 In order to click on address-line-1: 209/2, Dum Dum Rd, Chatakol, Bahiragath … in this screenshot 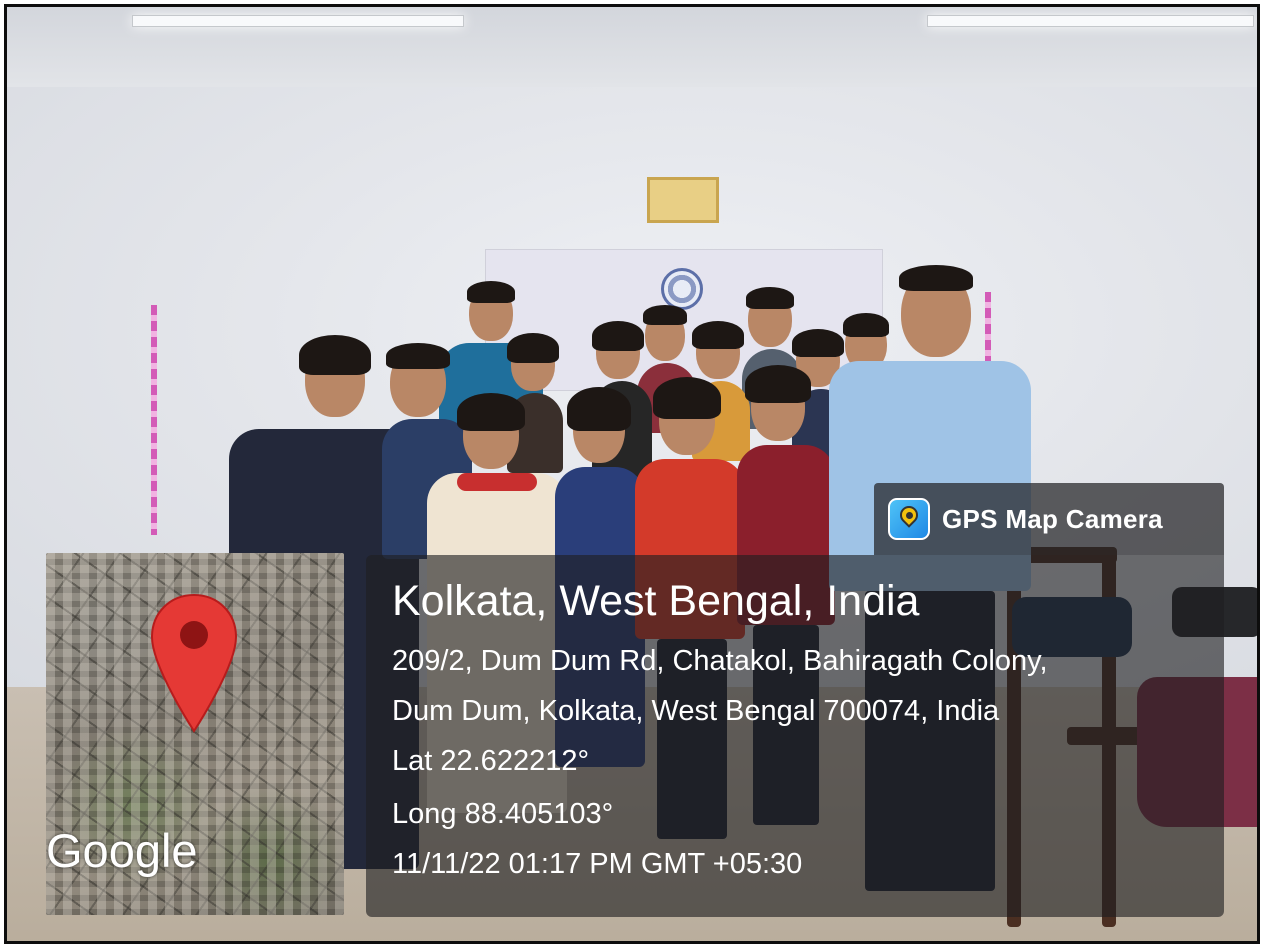, I will do `click(720, 661)`.